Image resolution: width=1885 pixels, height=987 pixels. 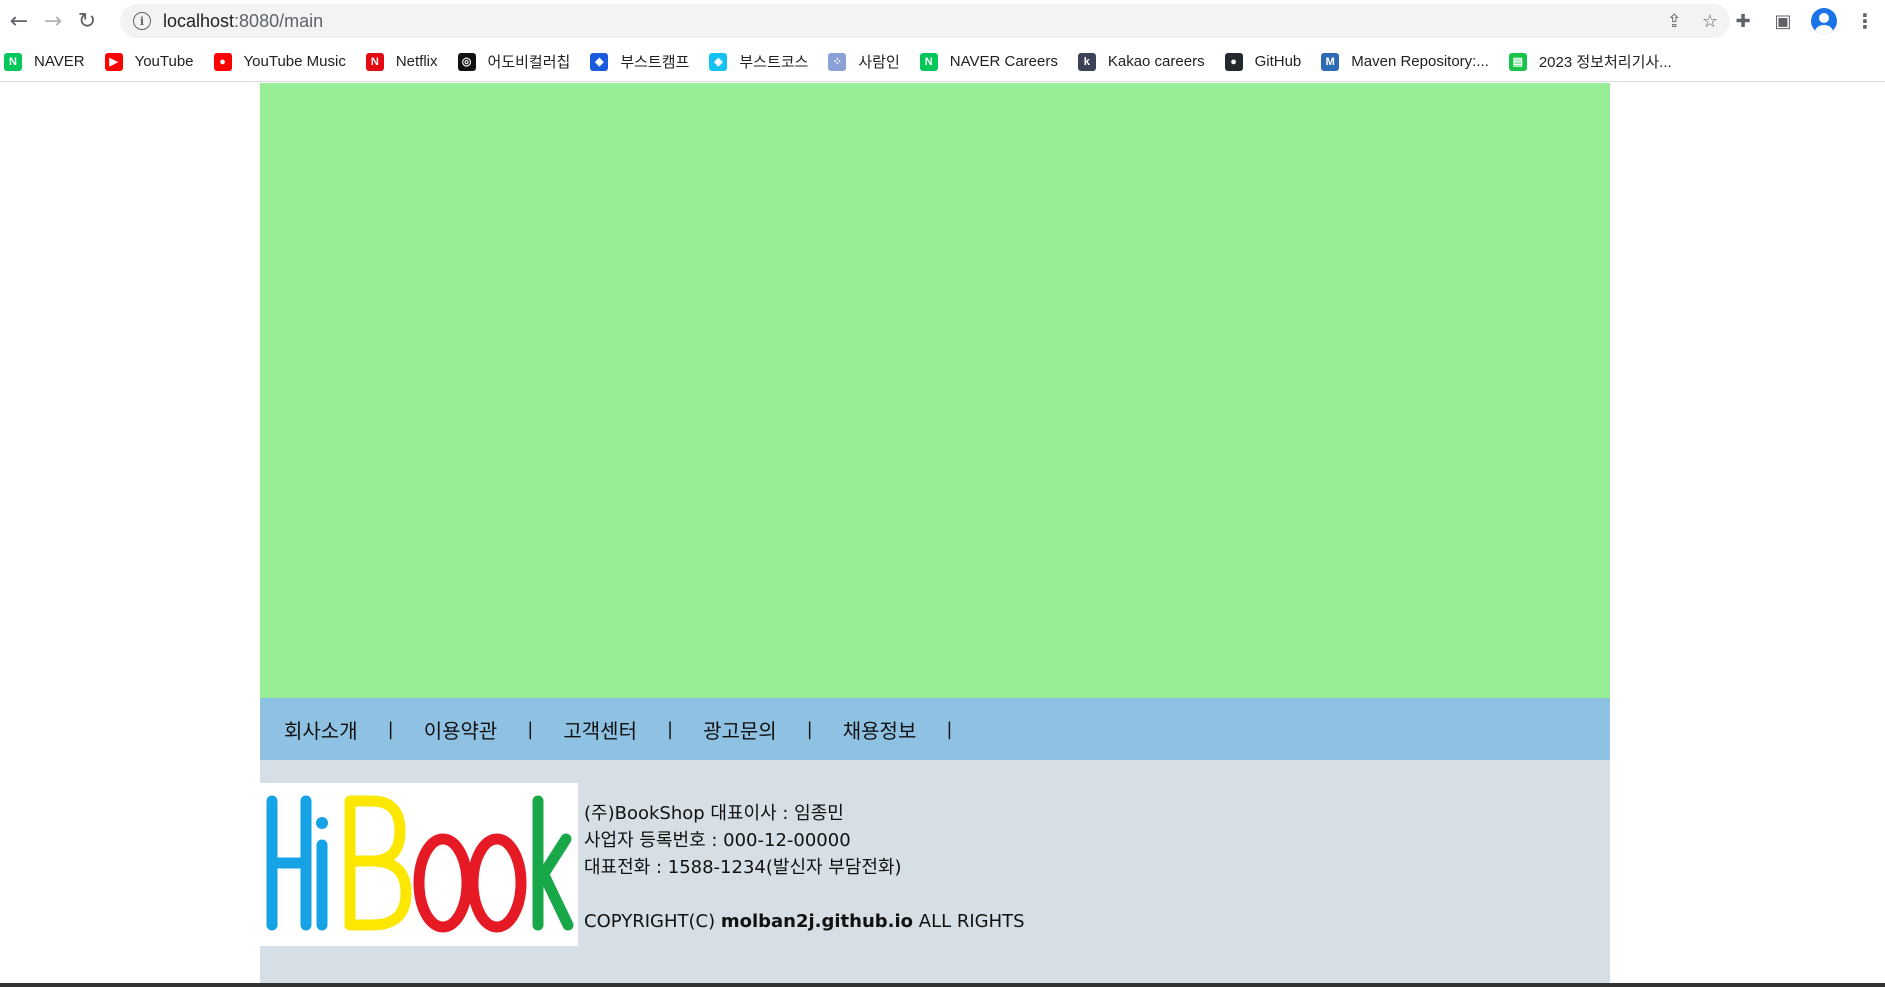 I want to click on side-panel-icon: ▣, so click(x=1783, y=21).